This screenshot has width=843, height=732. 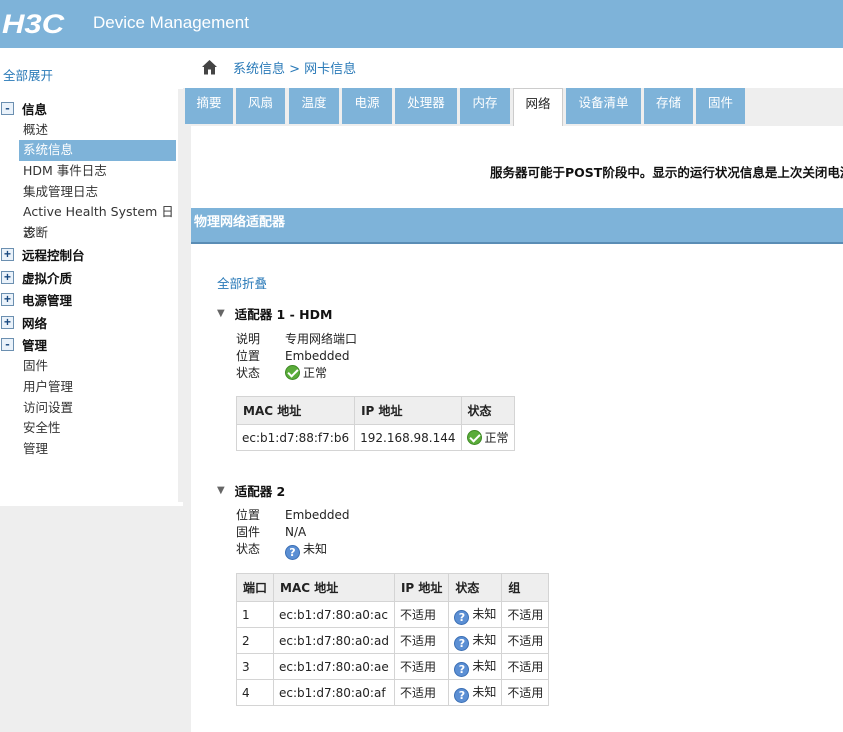 I want to click on nav-item-diagnostics: 诊断, so click(x=89, y=233).